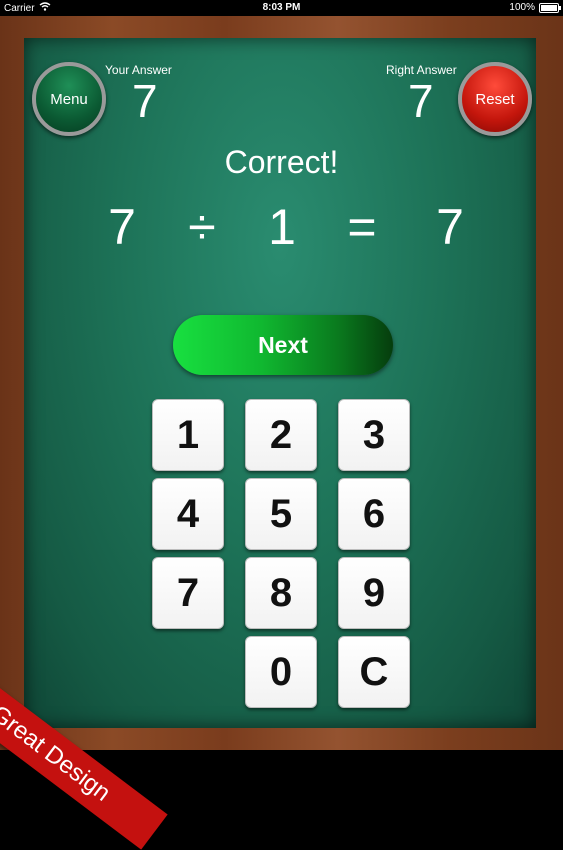 Image resolution: width=563 pixels, height=850 pixels. Describe the element at coordinates (374, 672) in the screenshot. I see `key-clear: C` at that location.